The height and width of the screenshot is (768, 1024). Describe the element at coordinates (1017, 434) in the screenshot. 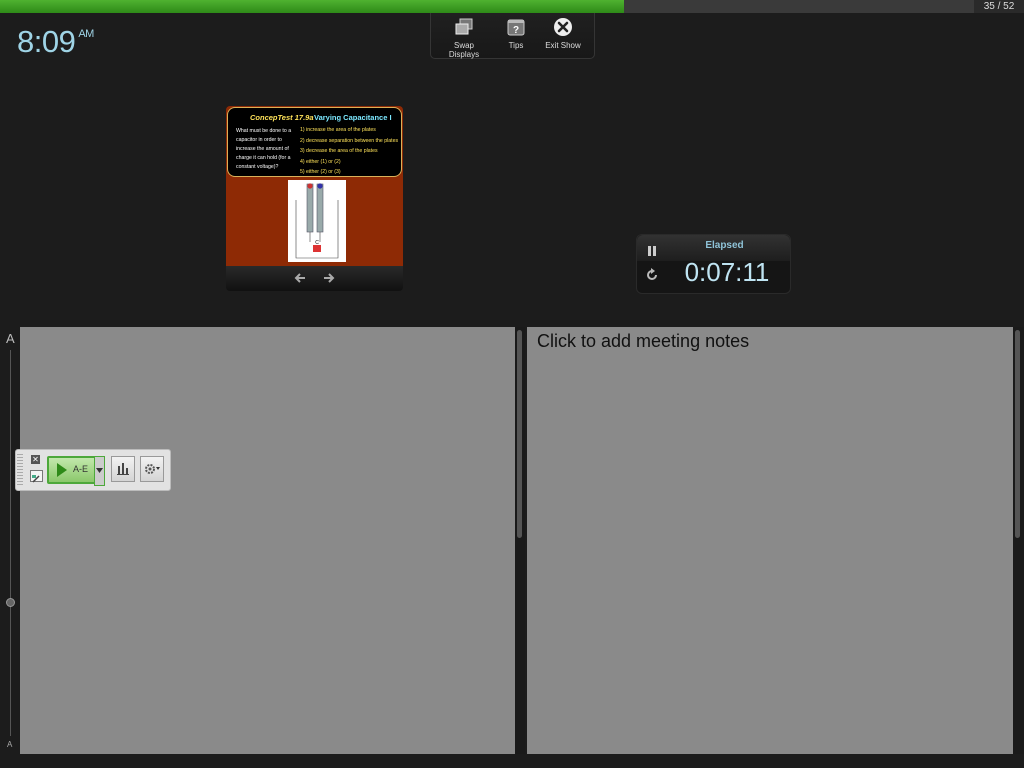

I see `meeting-notes-scroll-thumb` at that location.